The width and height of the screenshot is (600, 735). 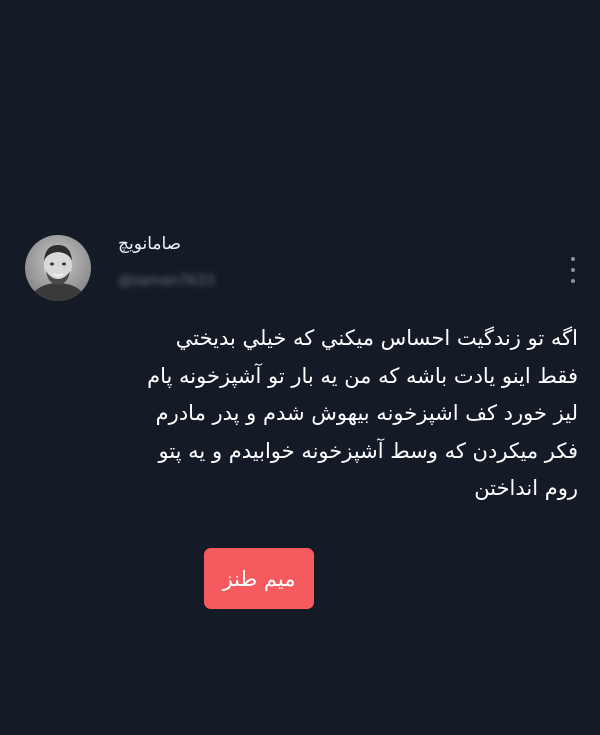 I want to click on avatar-photo-icon, so click(x=58, y=273).